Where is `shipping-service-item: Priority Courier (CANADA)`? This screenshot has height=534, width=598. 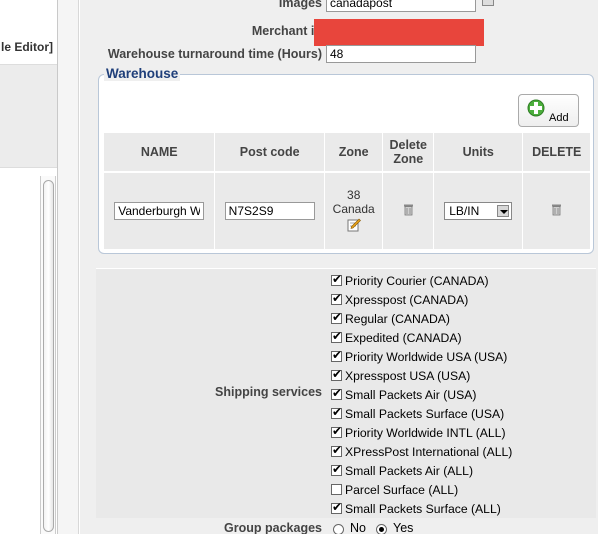 shipping-service-item: Priority Courier (CANADA) is located at coordinates (421, 280).